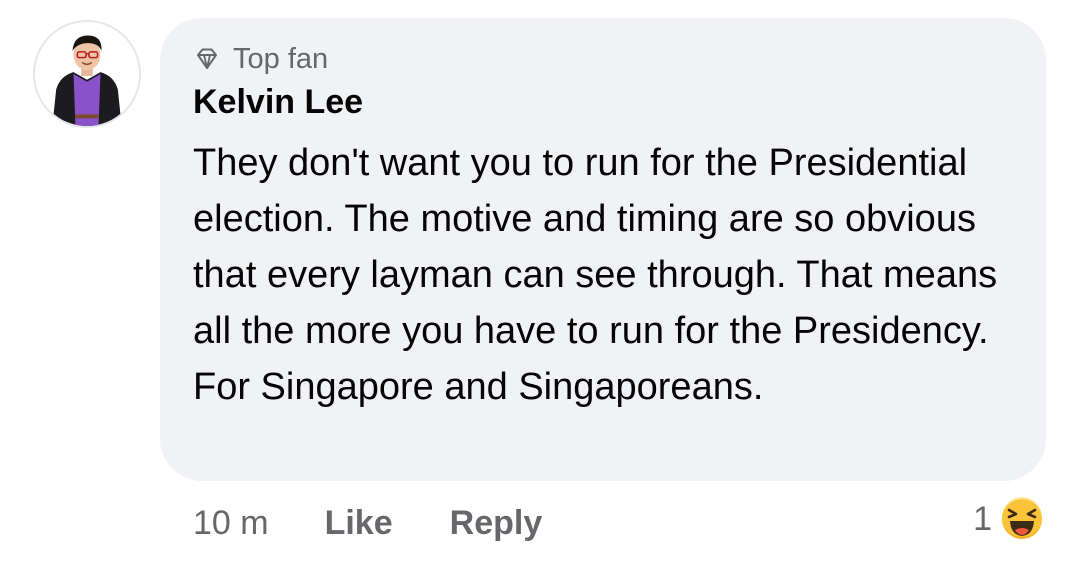 The width and height of the screenshot is (1080, 579). I want to click on like-button: Like, so click(359, 523).